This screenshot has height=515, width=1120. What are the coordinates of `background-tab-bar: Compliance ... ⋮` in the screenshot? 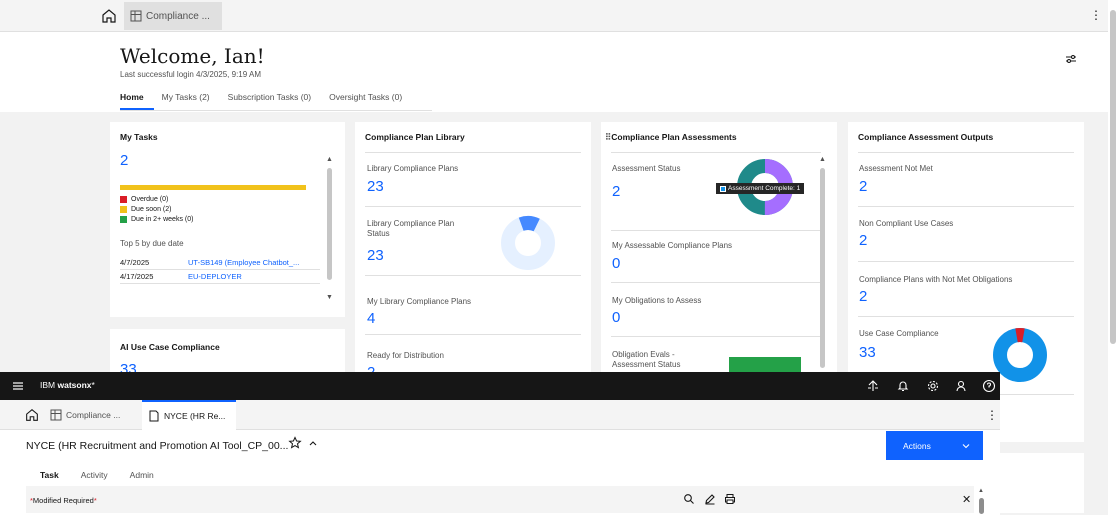 It's located at (554, 16).